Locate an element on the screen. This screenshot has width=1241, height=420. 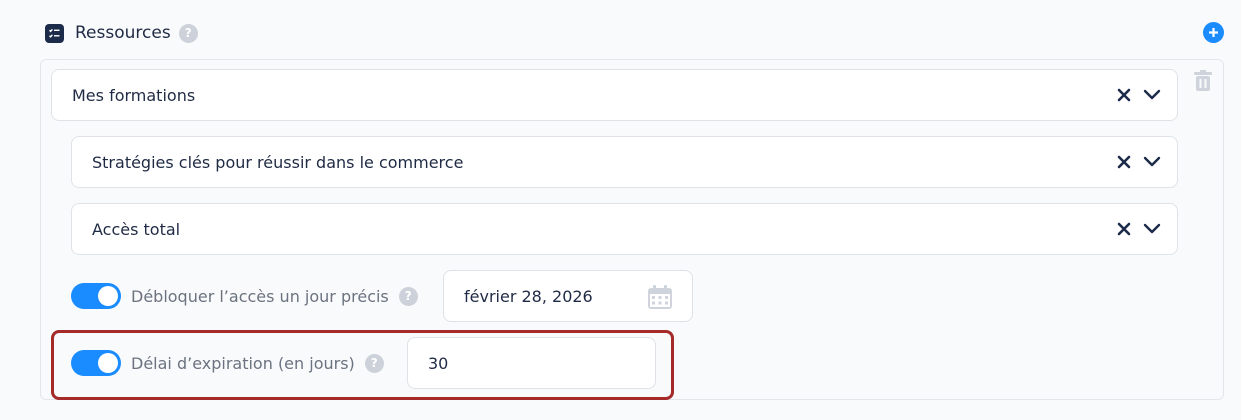
expiration-days-value: 30 is located at coordinates (438, 363).